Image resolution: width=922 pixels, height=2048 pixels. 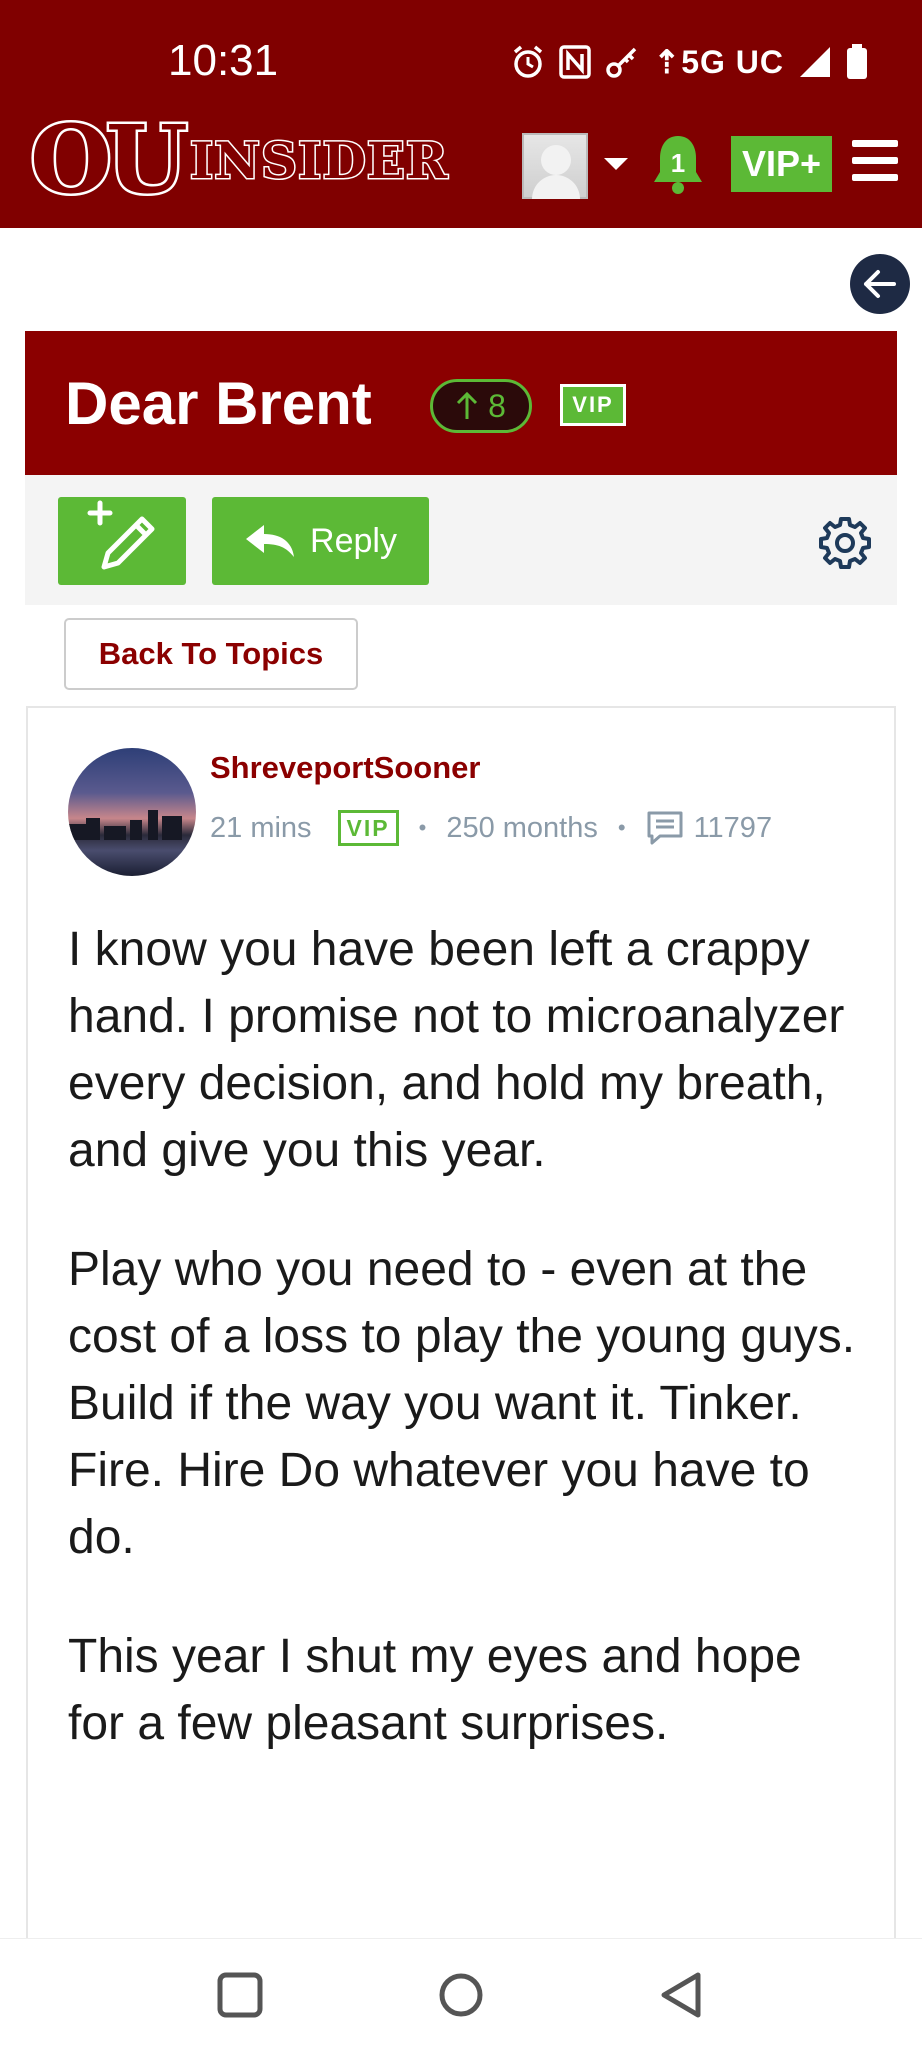 What do you see at coordinates (353, 540) in the screenshot?
I see `reply-label: Reply` at bounding box center [353, 540].